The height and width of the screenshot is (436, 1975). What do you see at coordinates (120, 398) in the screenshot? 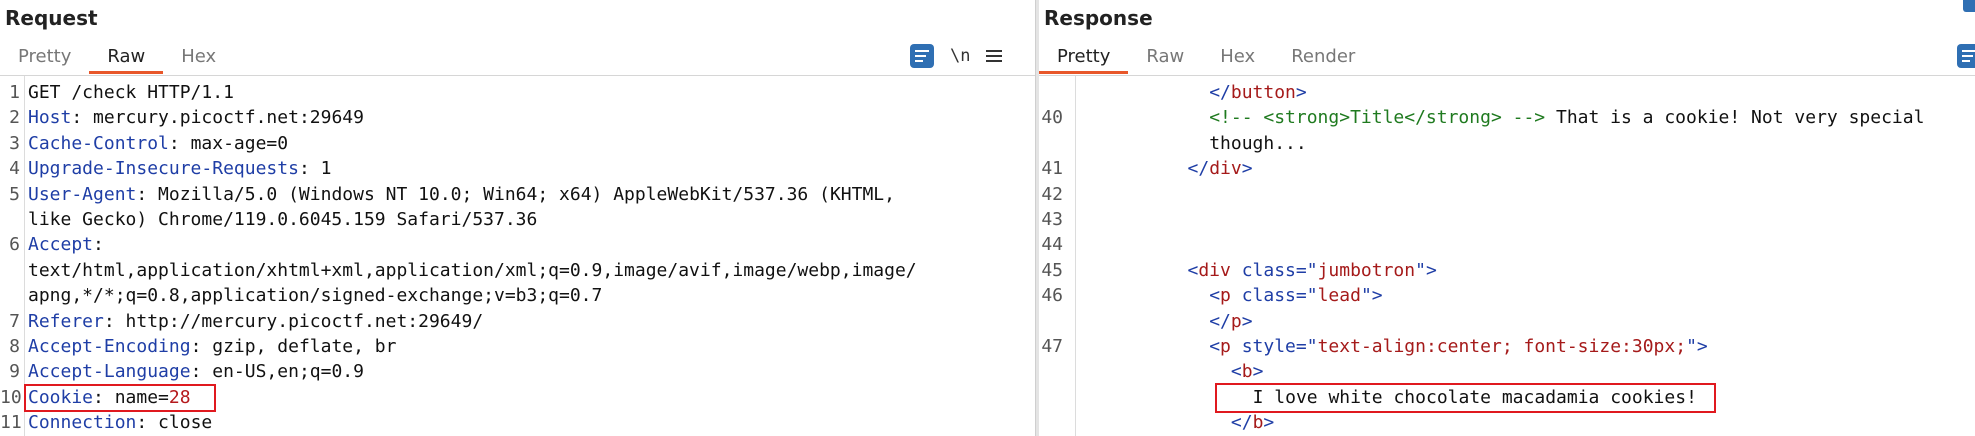
I see `cookie-highlight-box` at bounding box center [120, 398].